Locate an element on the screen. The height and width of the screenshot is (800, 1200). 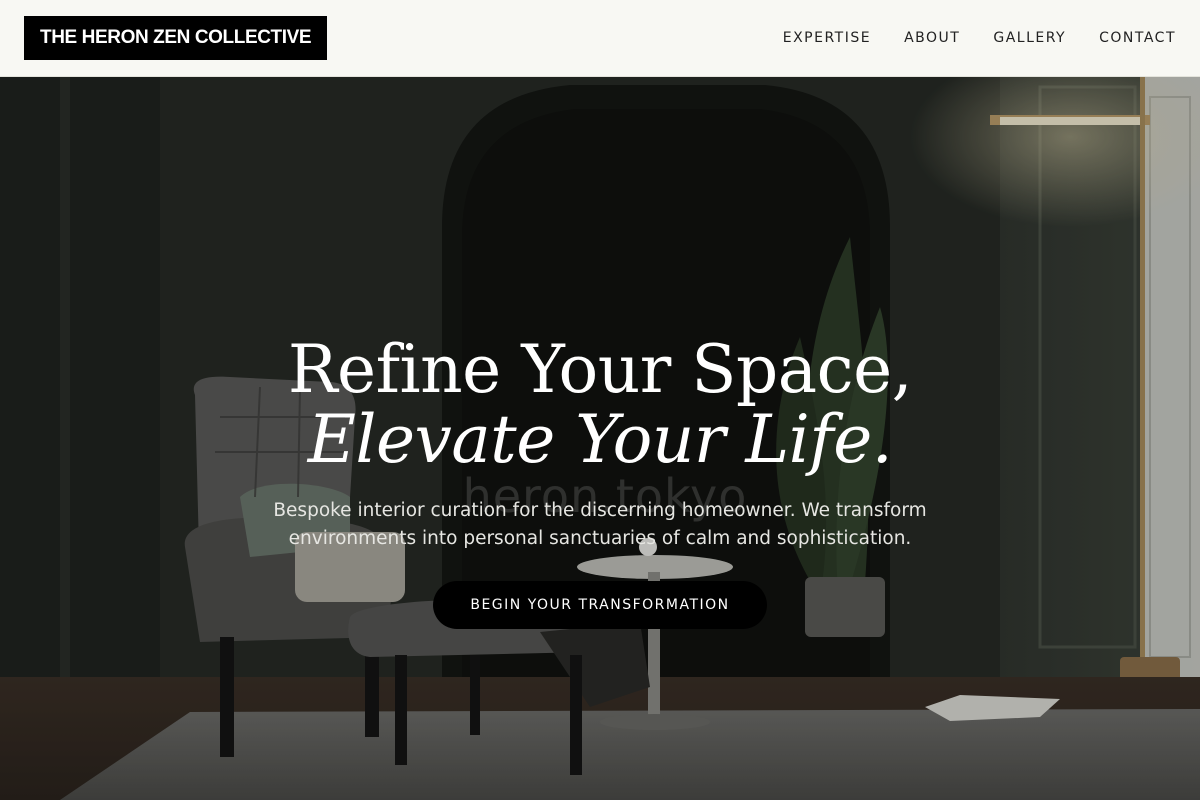
nav-item-gallery: GALLERY is located at coordinates (1029, 38).